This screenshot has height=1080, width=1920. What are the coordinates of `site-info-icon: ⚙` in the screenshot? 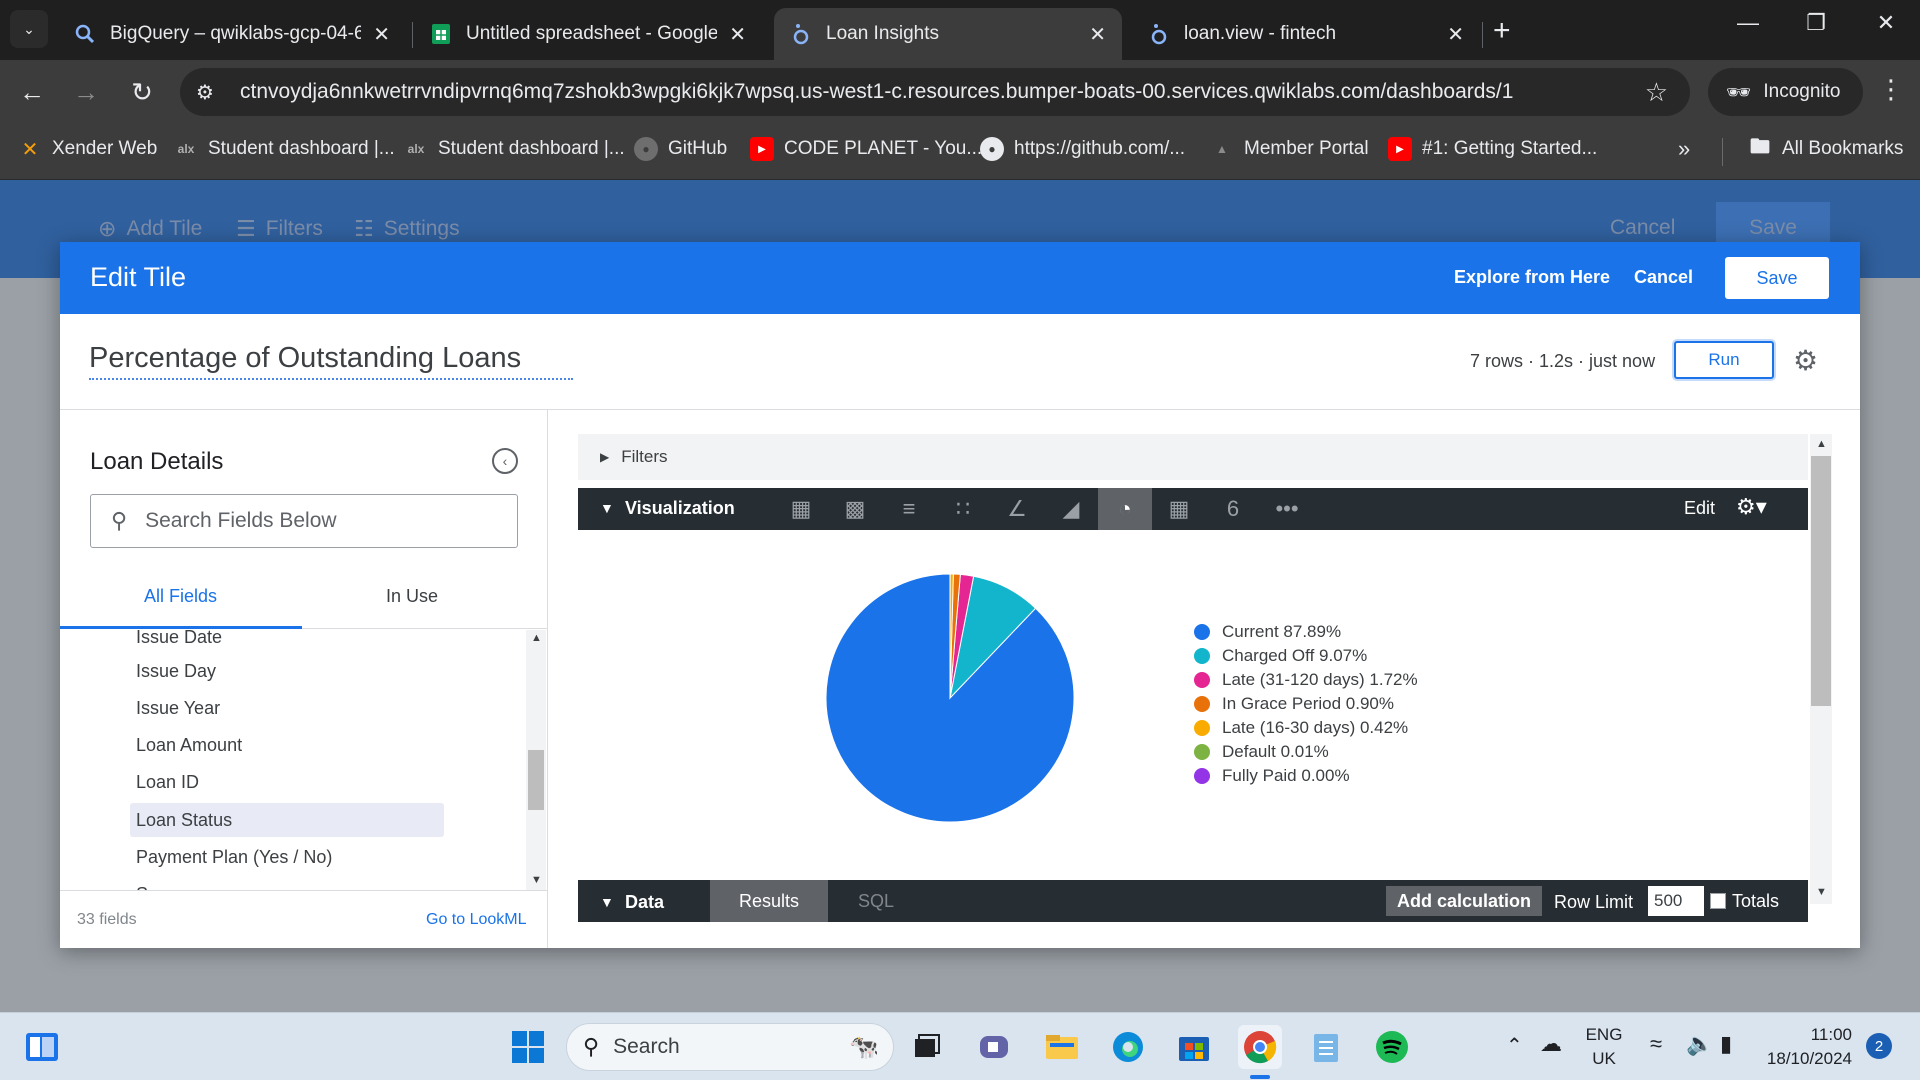 It's located at (211, 92).